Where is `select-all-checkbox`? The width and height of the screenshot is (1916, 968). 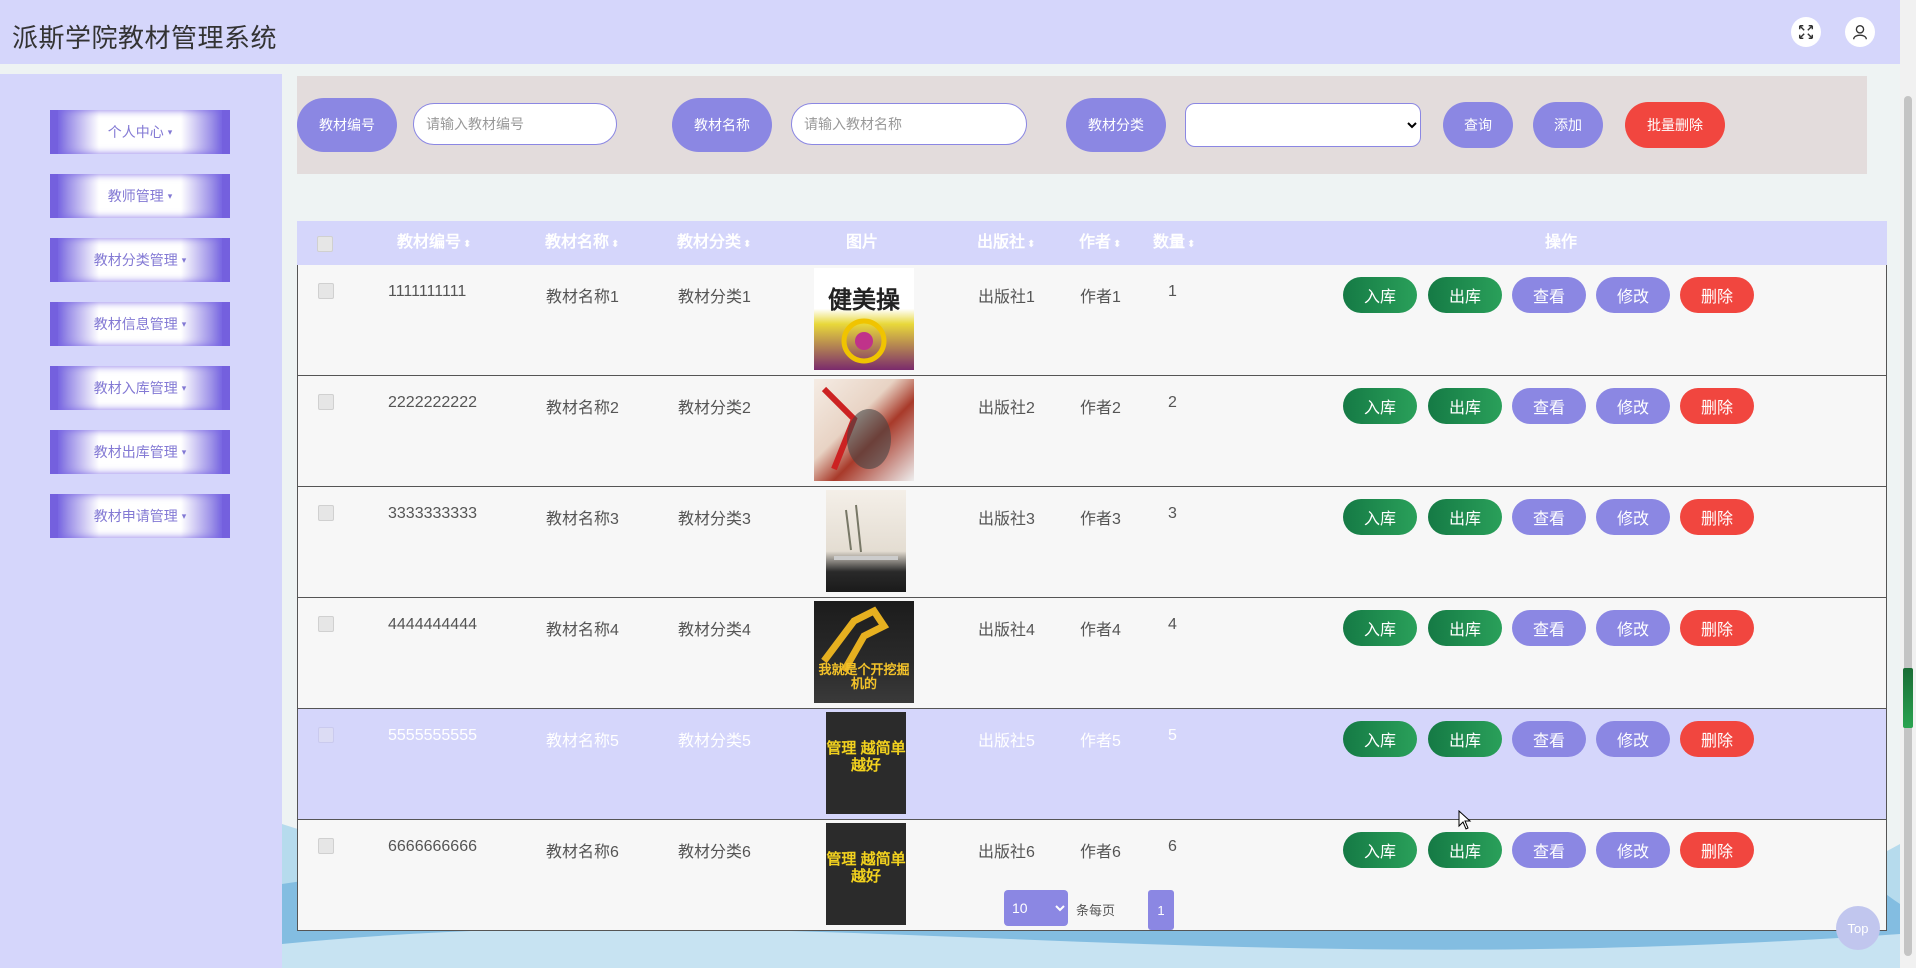 select-all-checkbox is located at coordinates (325, 244).